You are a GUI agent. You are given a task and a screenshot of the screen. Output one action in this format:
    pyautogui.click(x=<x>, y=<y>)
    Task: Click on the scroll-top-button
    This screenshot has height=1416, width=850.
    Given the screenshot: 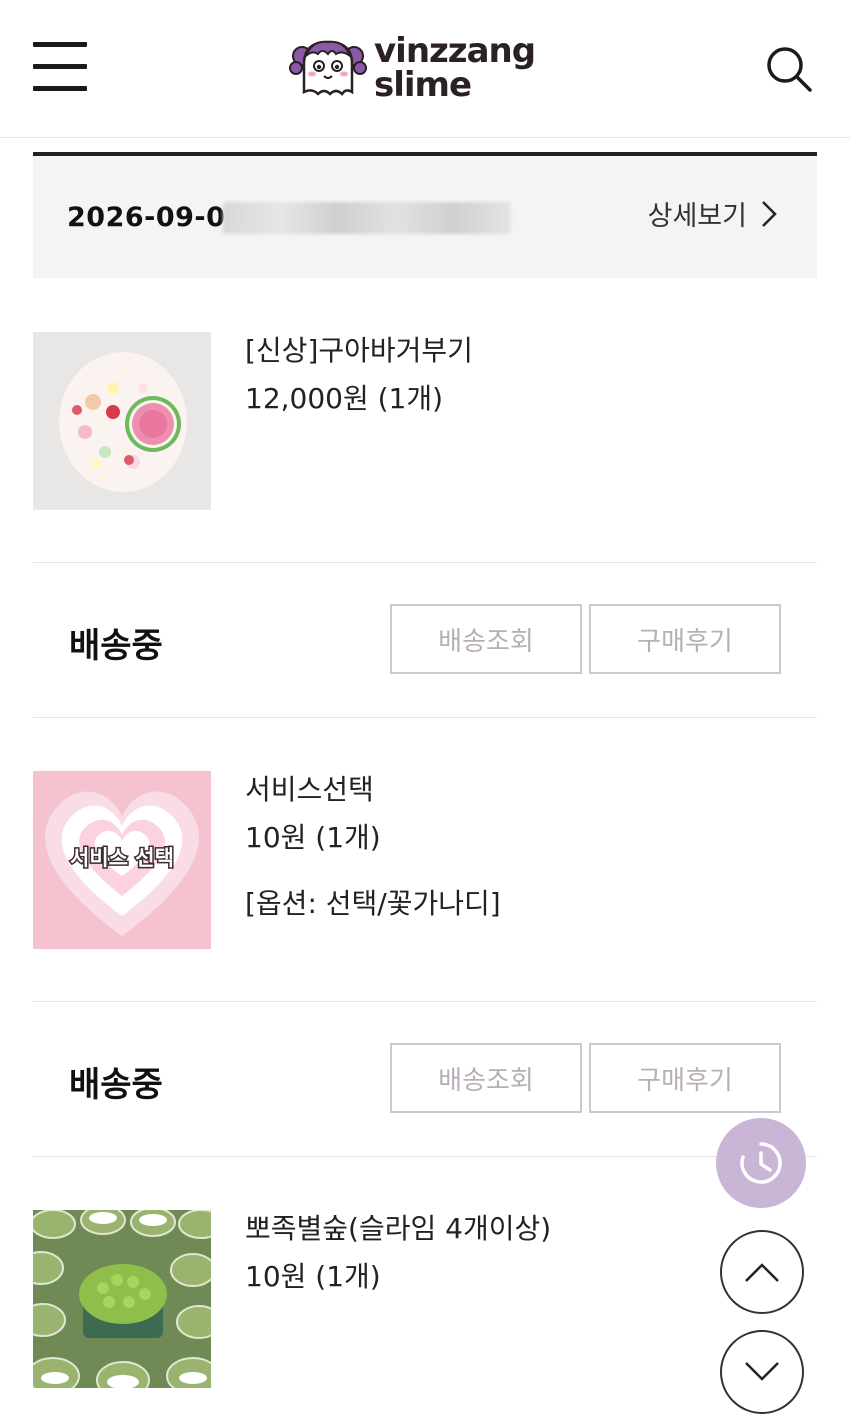 What is the action you would take?
    pyautogui.click(x=762, y=1272)
    